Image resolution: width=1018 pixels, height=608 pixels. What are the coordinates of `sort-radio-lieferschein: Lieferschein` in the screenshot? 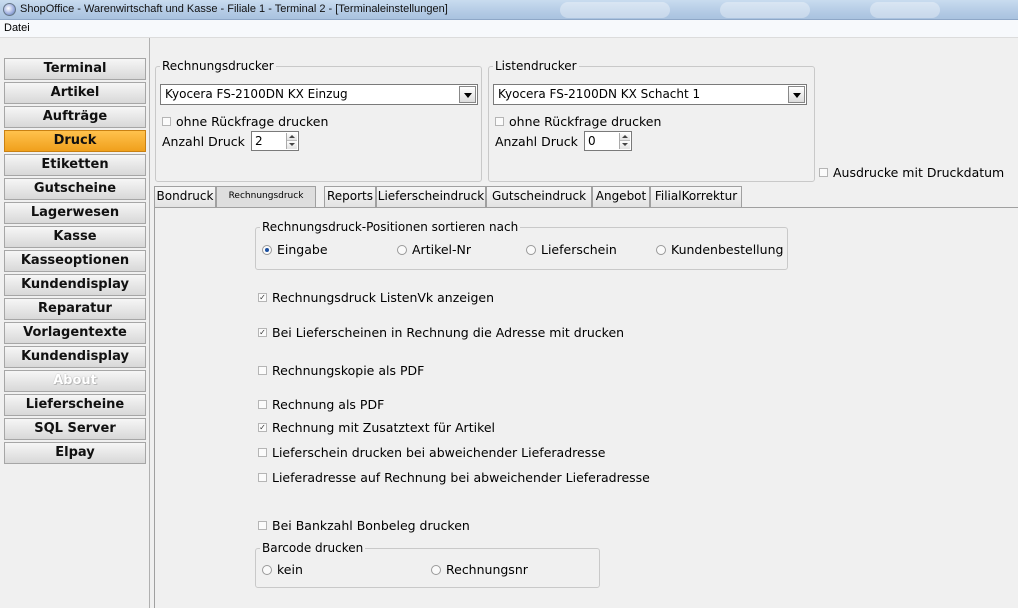 It's located at (571, 249).